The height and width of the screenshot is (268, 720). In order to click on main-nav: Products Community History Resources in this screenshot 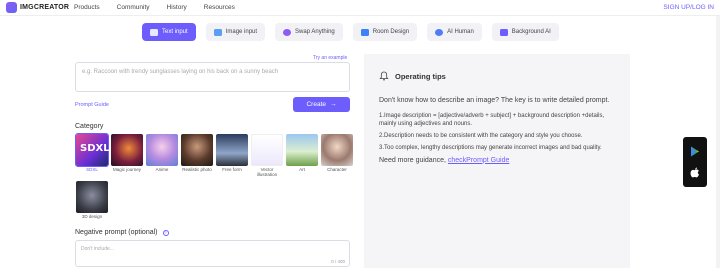, I will do `click(154, 7)`.